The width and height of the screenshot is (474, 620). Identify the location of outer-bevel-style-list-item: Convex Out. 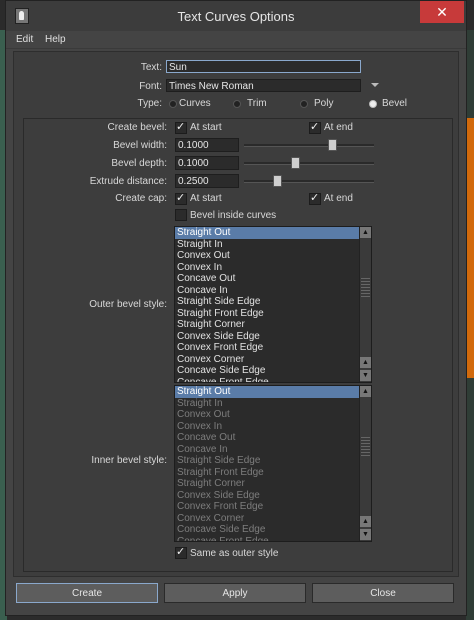
(273, 256).